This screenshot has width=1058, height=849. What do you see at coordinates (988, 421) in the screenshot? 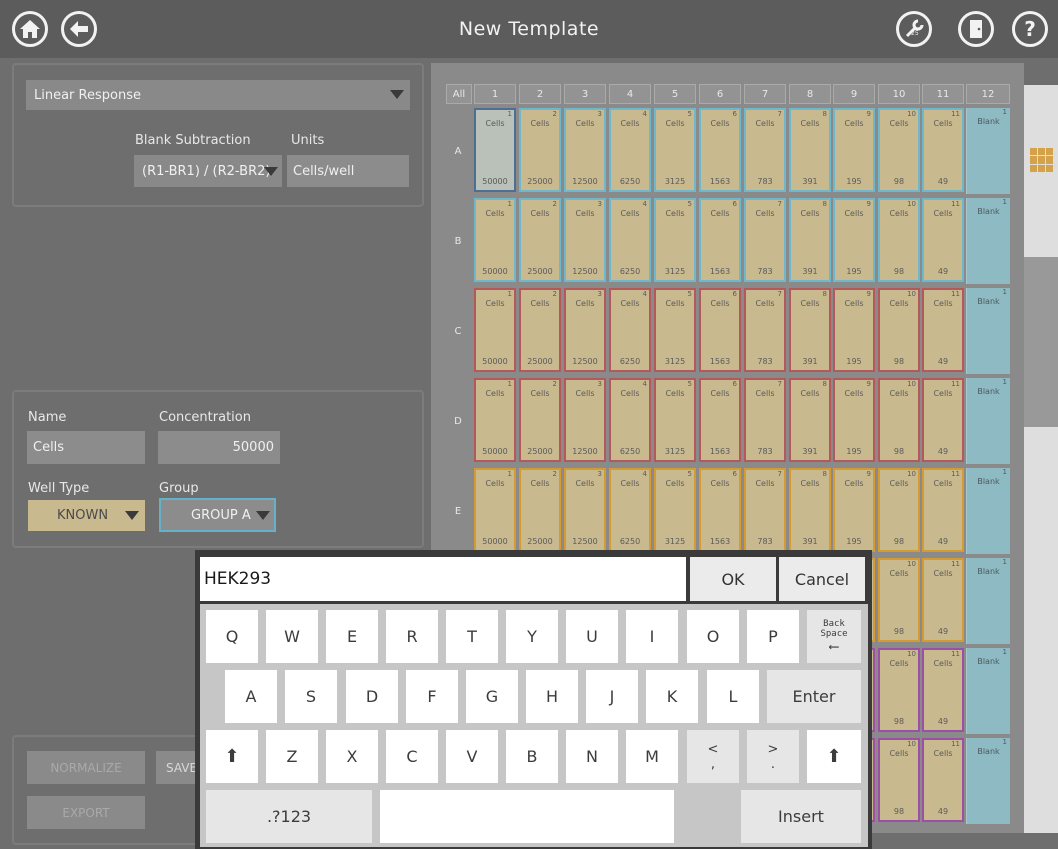
I see `well-D12: 1 Blank` at bounding box center [988, 421].